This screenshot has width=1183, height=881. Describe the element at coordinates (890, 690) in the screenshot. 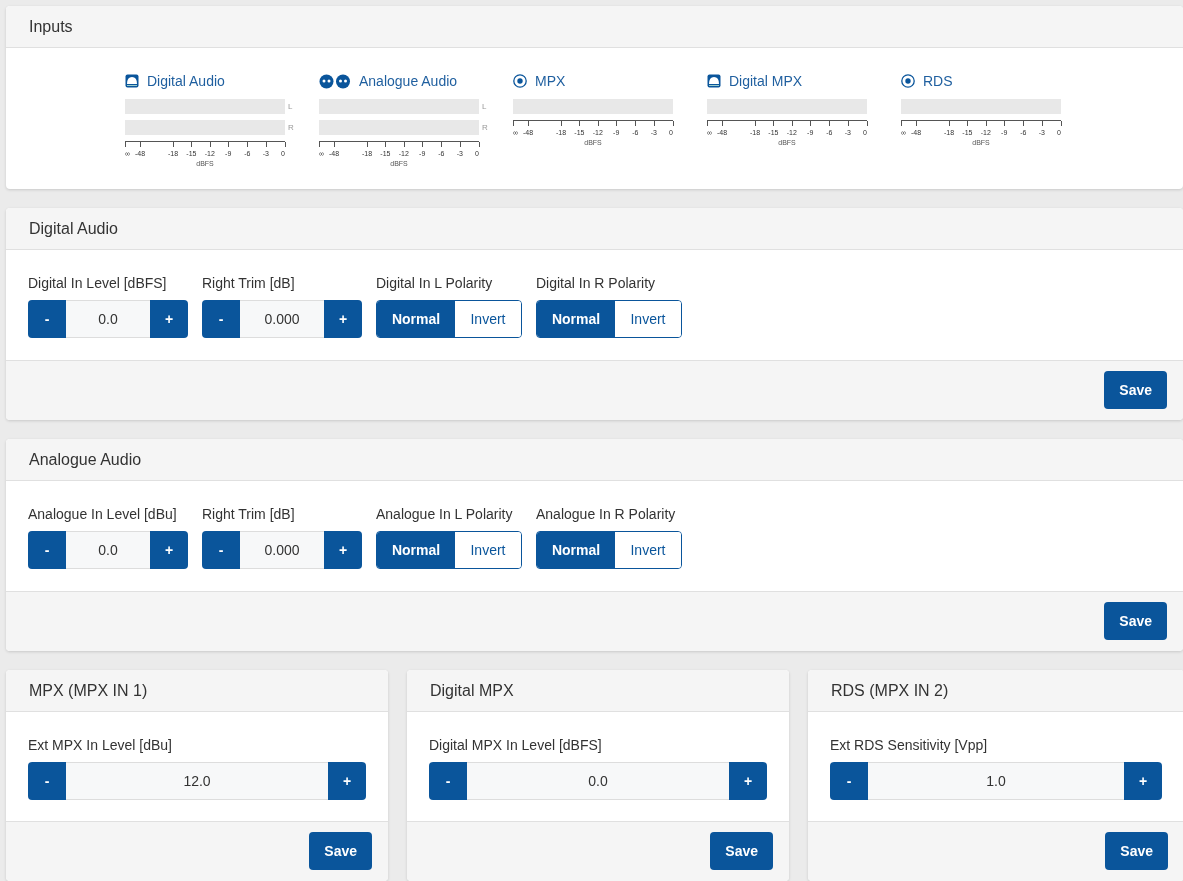

I see `card-title: RDS (MPX IN 2)` at that location.